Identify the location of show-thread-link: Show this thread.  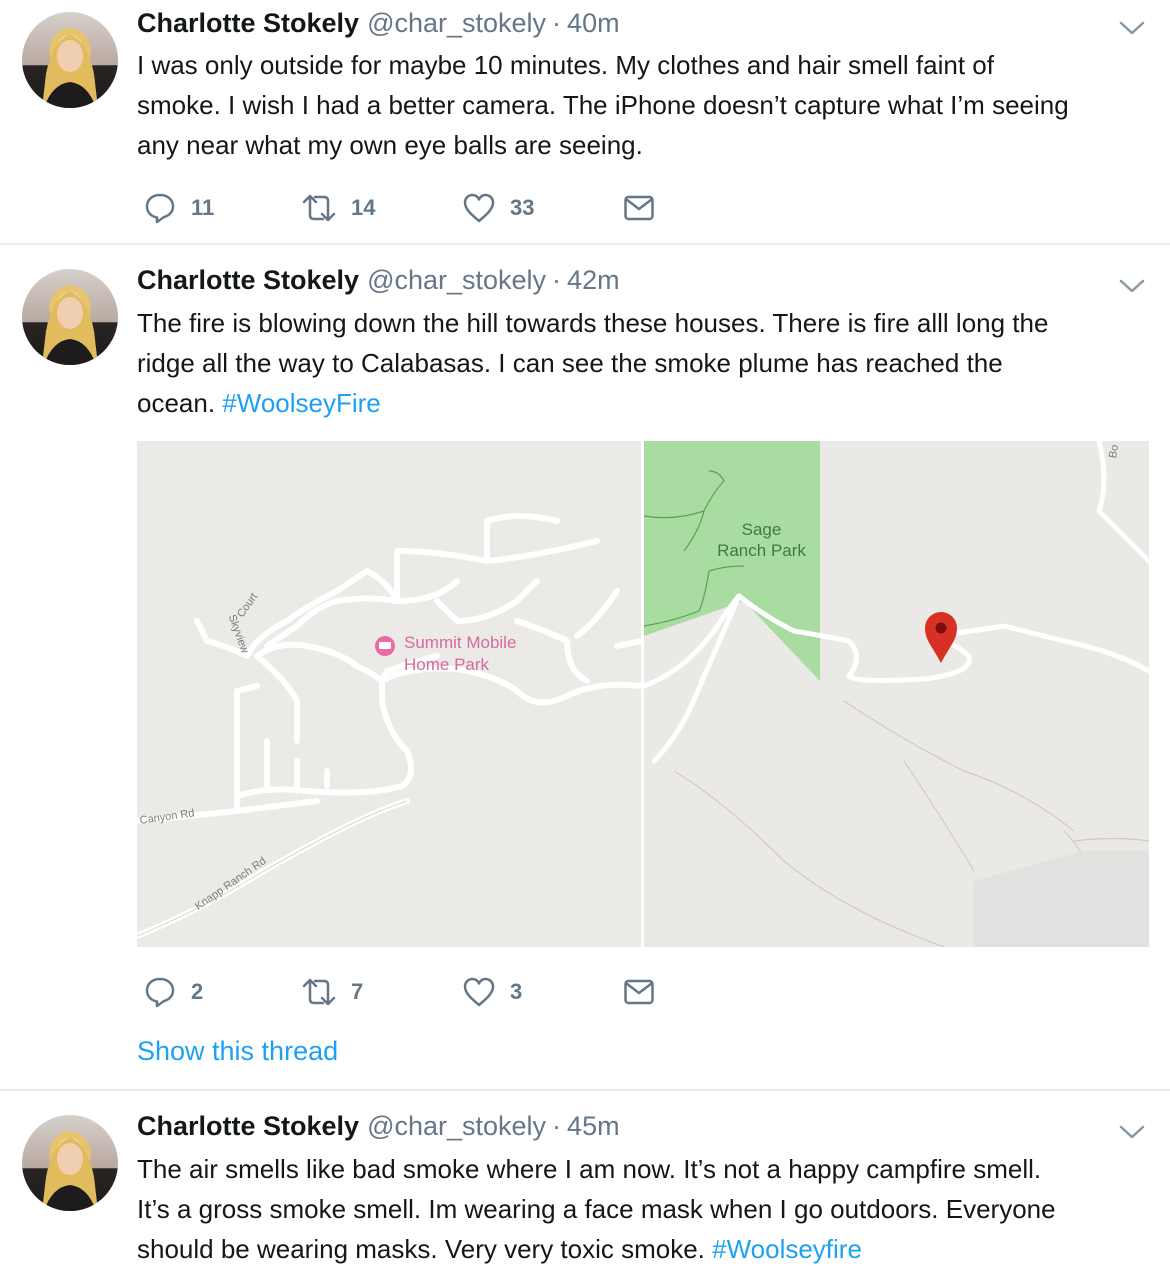
(237, 1051).